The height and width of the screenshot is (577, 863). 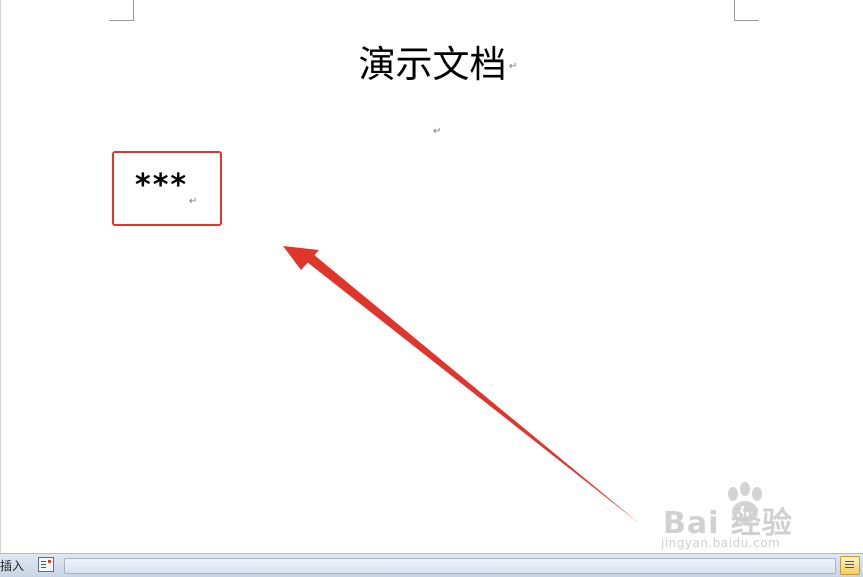 I want to click on print-layout-view-button, so click(x=850, y=565).